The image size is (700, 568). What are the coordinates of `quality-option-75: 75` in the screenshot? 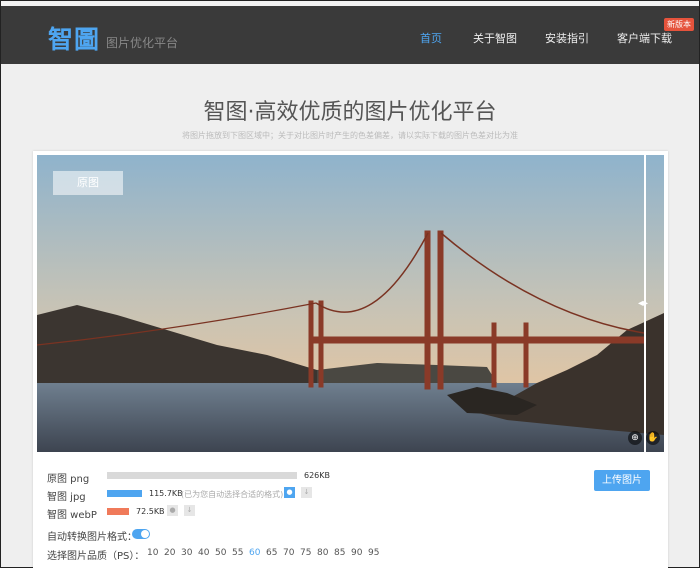 It's located at (305, 553).